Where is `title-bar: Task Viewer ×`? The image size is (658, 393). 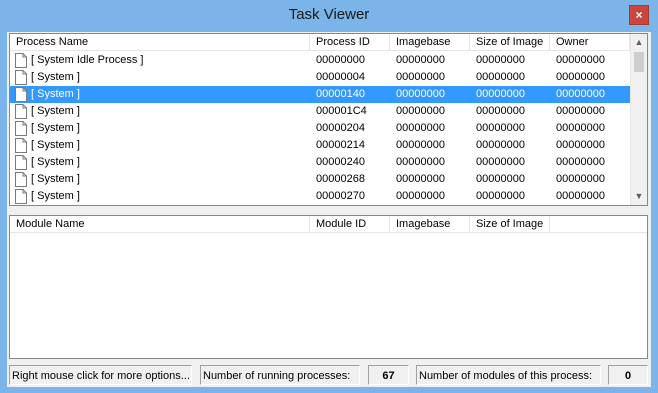 title-bar: Task Viewer × is located at coordinates (329, 15).